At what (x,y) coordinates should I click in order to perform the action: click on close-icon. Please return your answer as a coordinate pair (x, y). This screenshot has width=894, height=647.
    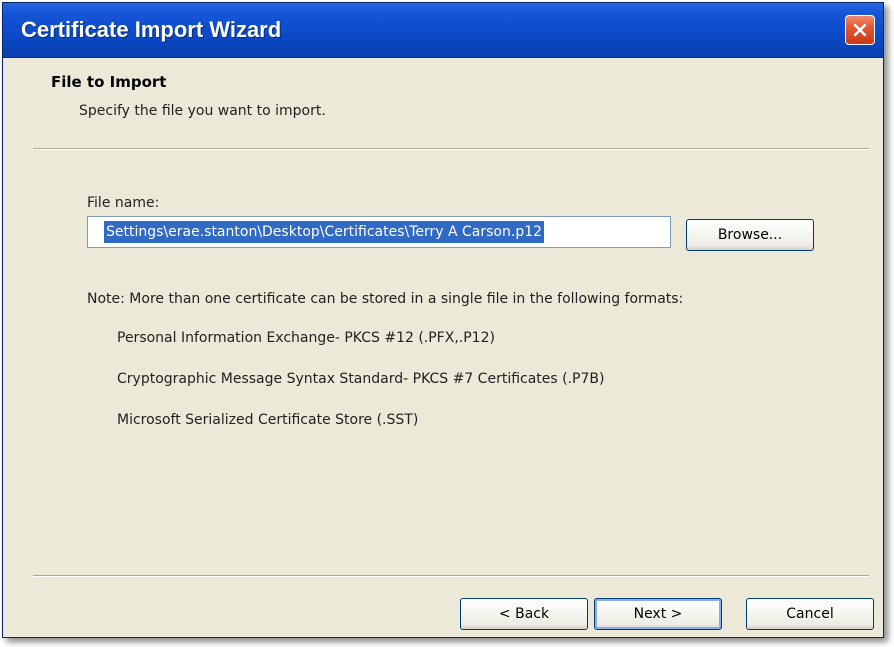
    Looking at the image, I should click on (860, 30).